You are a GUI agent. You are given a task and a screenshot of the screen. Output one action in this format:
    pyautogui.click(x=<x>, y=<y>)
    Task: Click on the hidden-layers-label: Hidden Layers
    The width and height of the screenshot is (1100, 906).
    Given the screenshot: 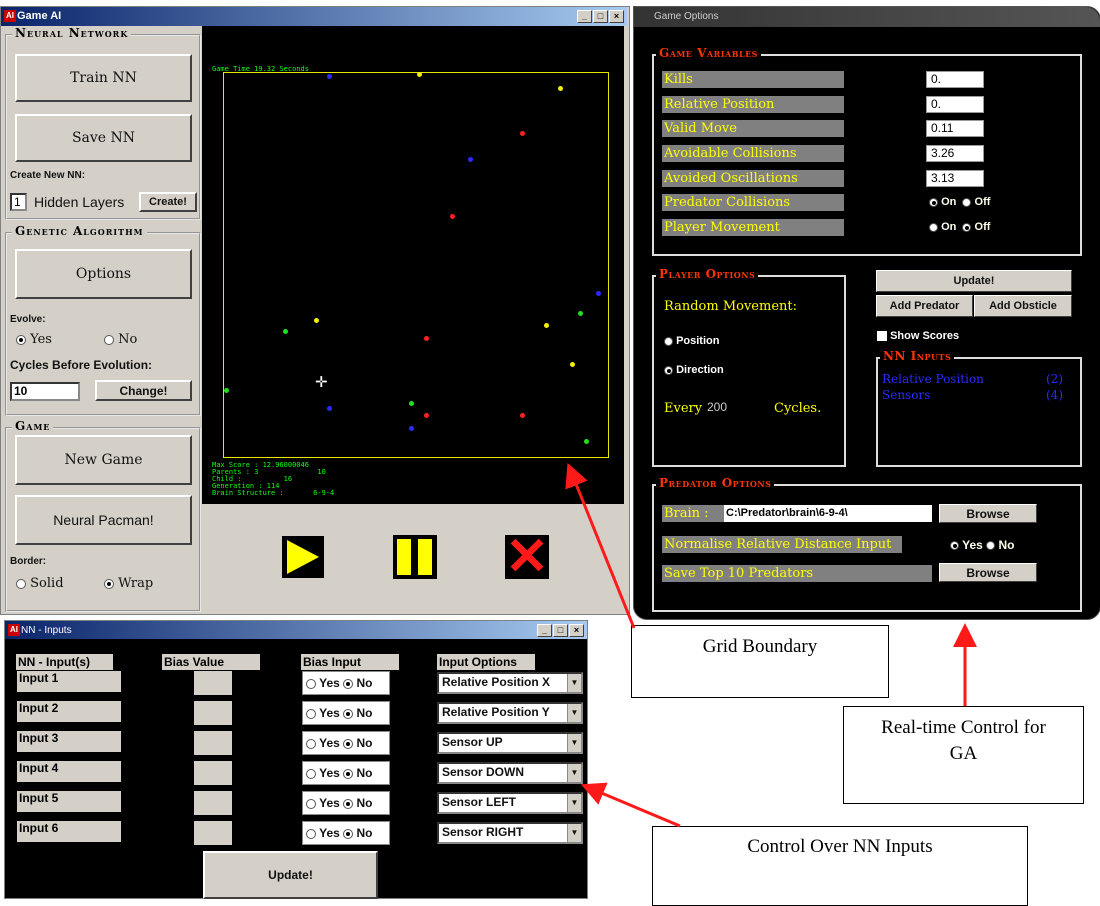 What is the action you would take?
    pyautogui.click(x=79, y=202)
    